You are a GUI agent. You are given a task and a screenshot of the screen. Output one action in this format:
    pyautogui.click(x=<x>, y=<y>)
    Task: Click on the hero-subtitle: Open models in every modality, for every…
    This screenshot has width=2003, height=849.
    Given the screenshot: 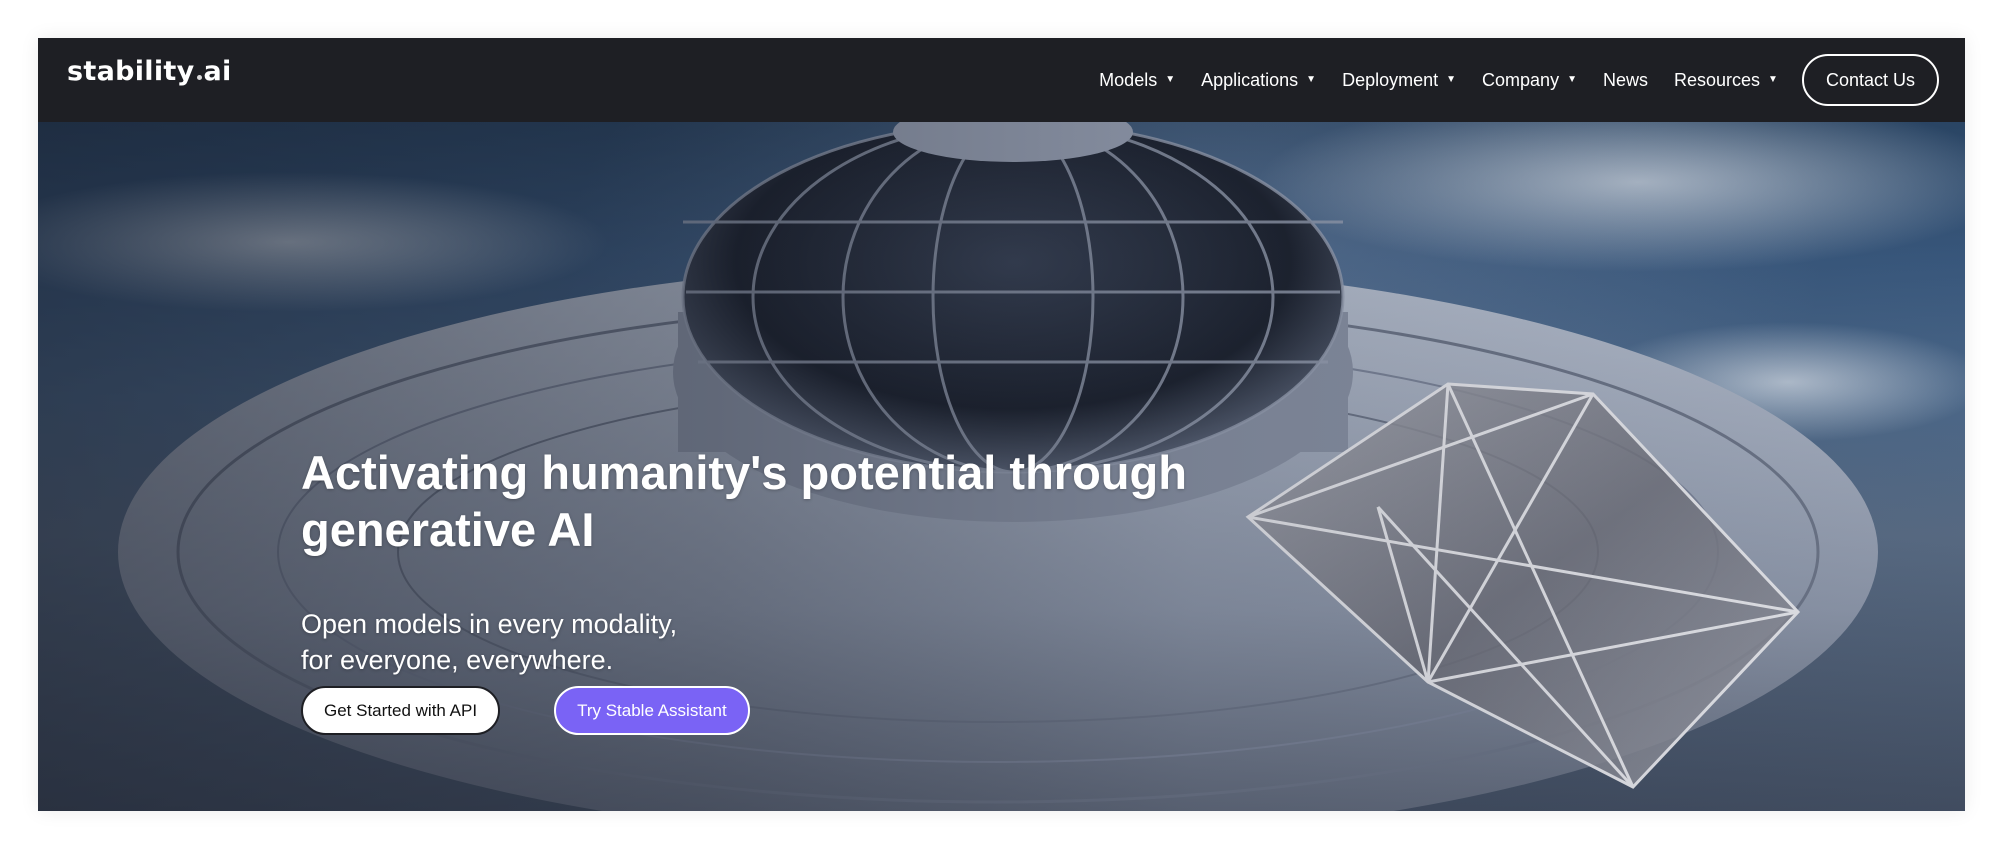 What is the action you would take?
    pyautogui.click(x=761, y=642)
    